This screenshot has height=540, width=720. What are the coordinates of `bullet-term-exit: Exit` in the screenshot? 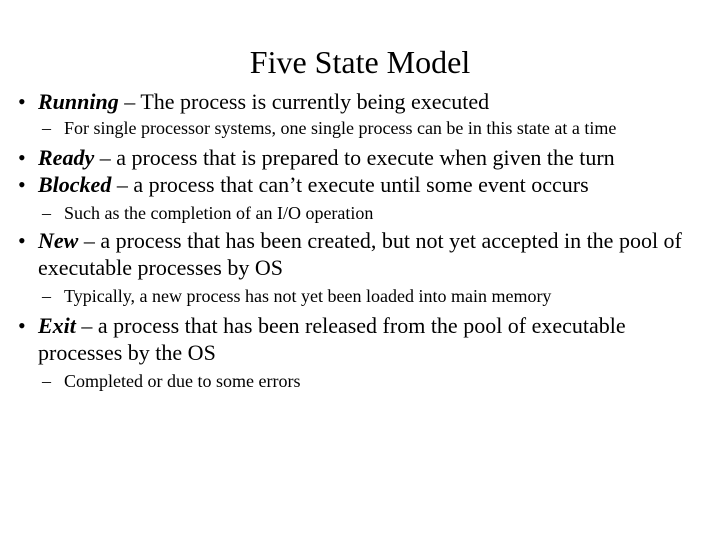 It's located at (57, 325).